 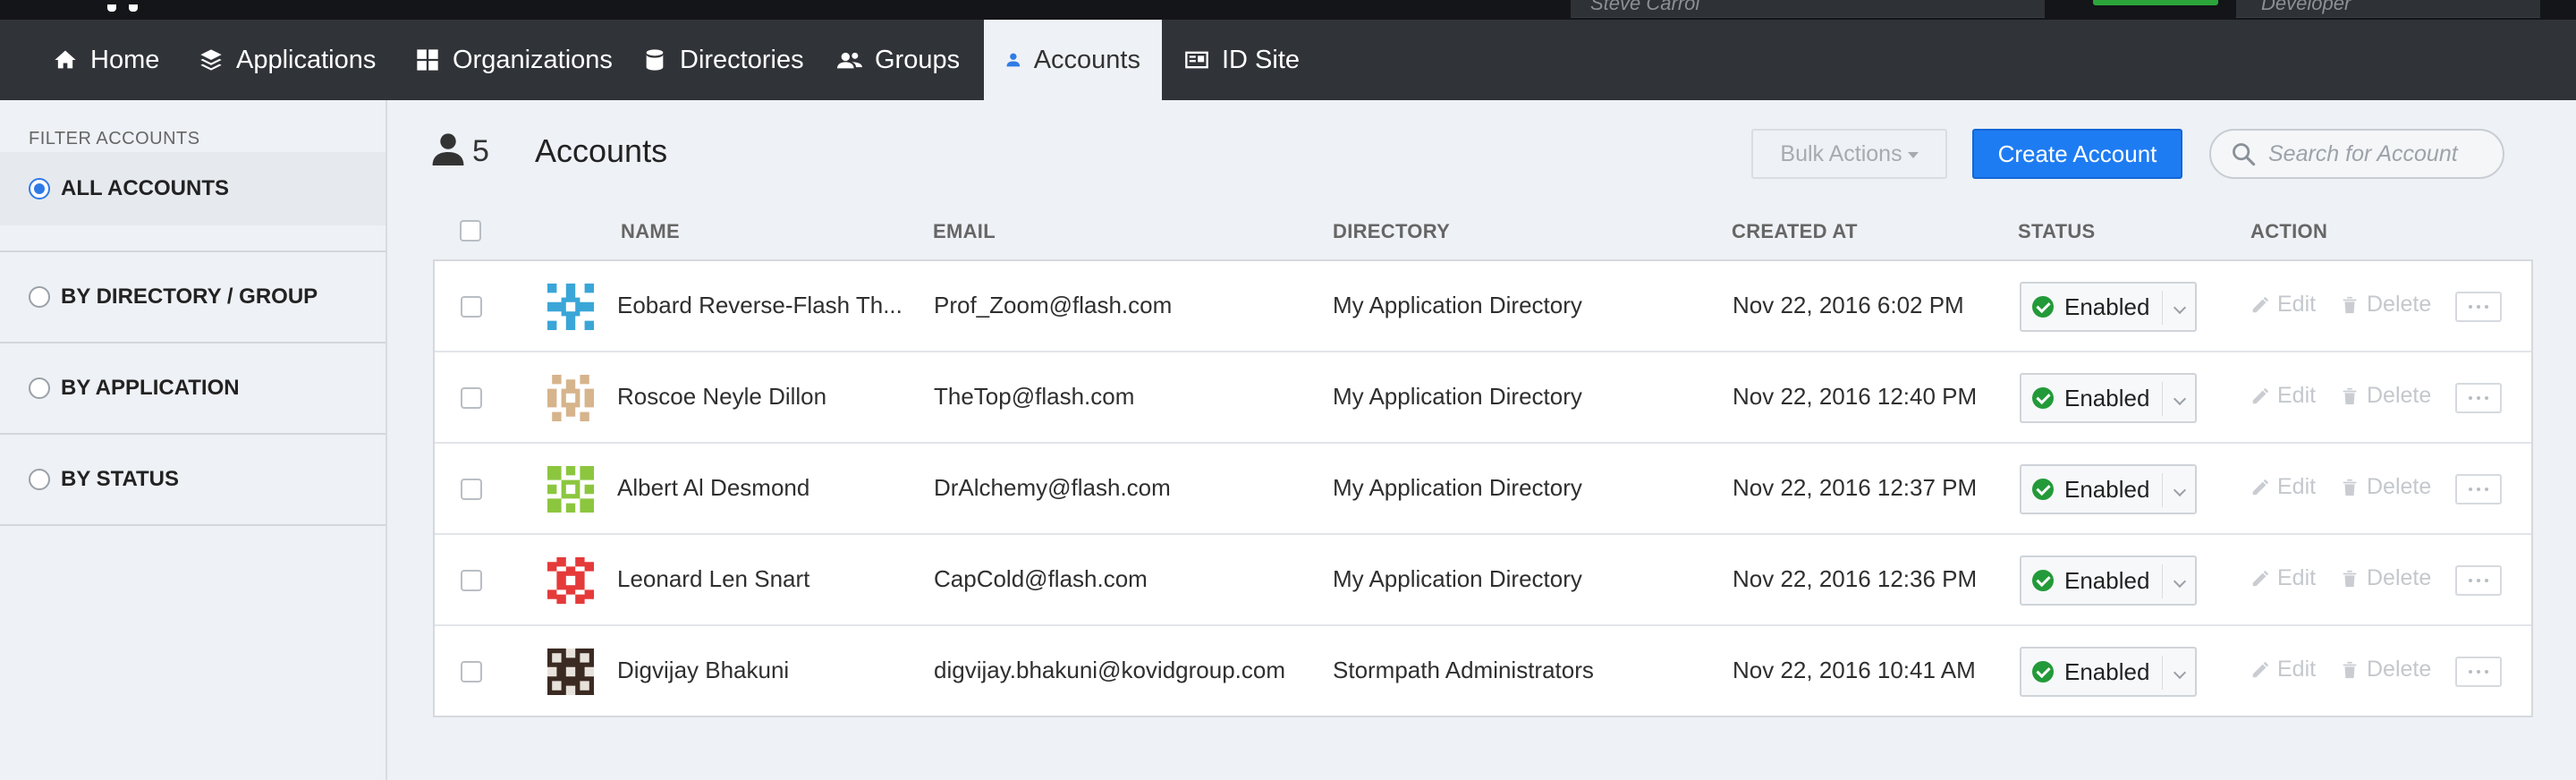 I want to click on filter-by-directory-group: BY DIRECTORY / GROUP, so click(x=193, y=297).